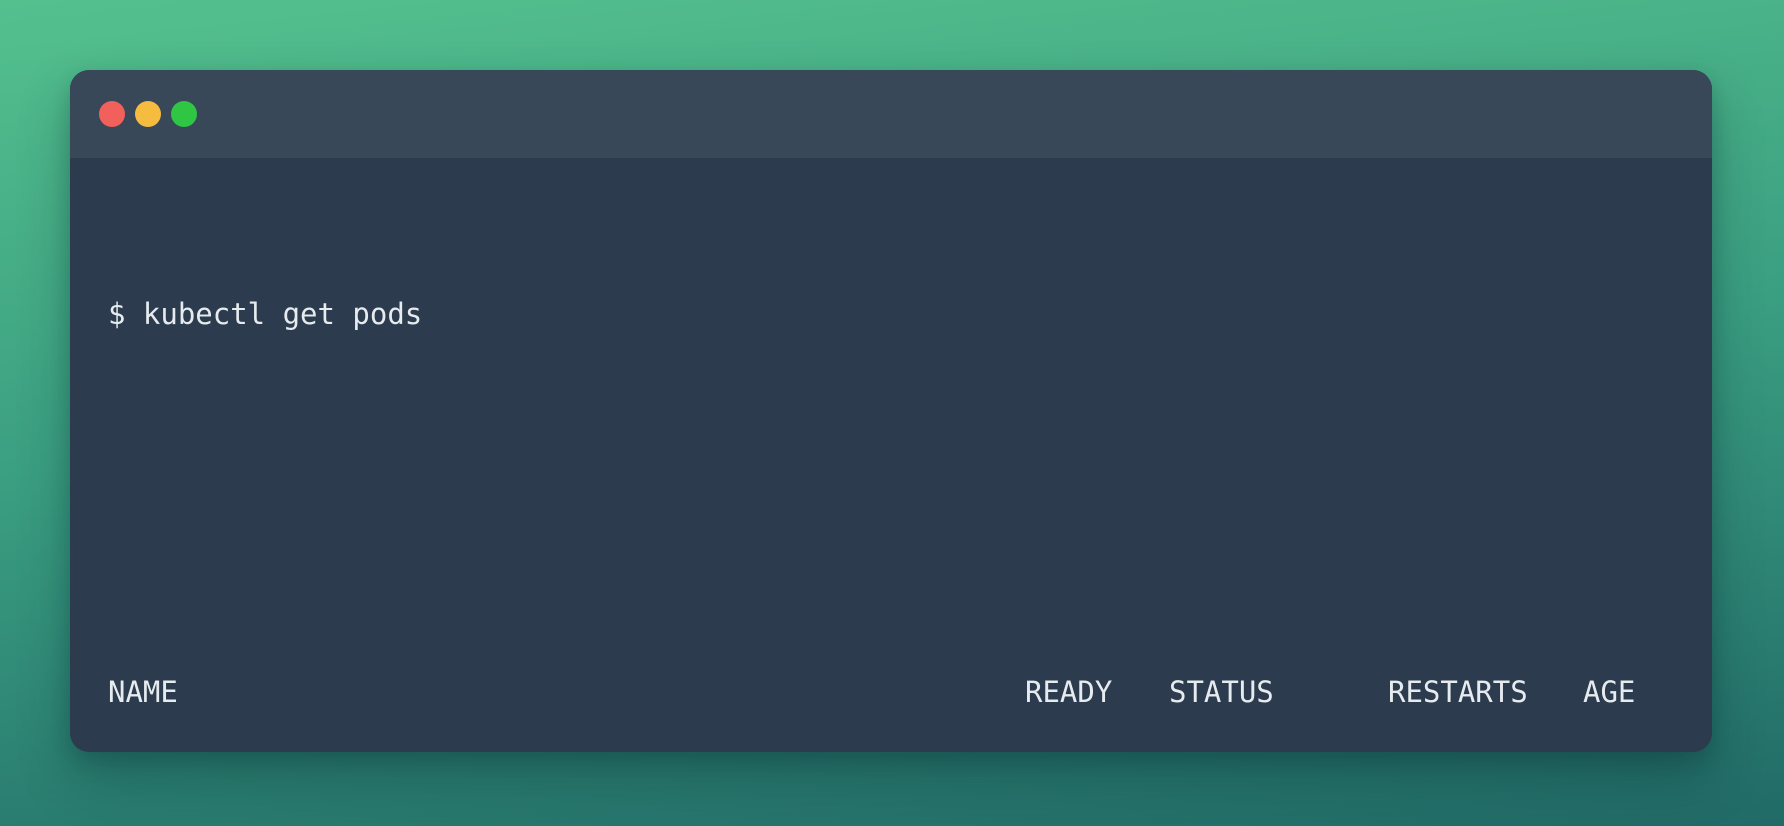 This screenshot has height=826, width=1784. I want to click on column-header-ready: READY, so click(1069, 692).